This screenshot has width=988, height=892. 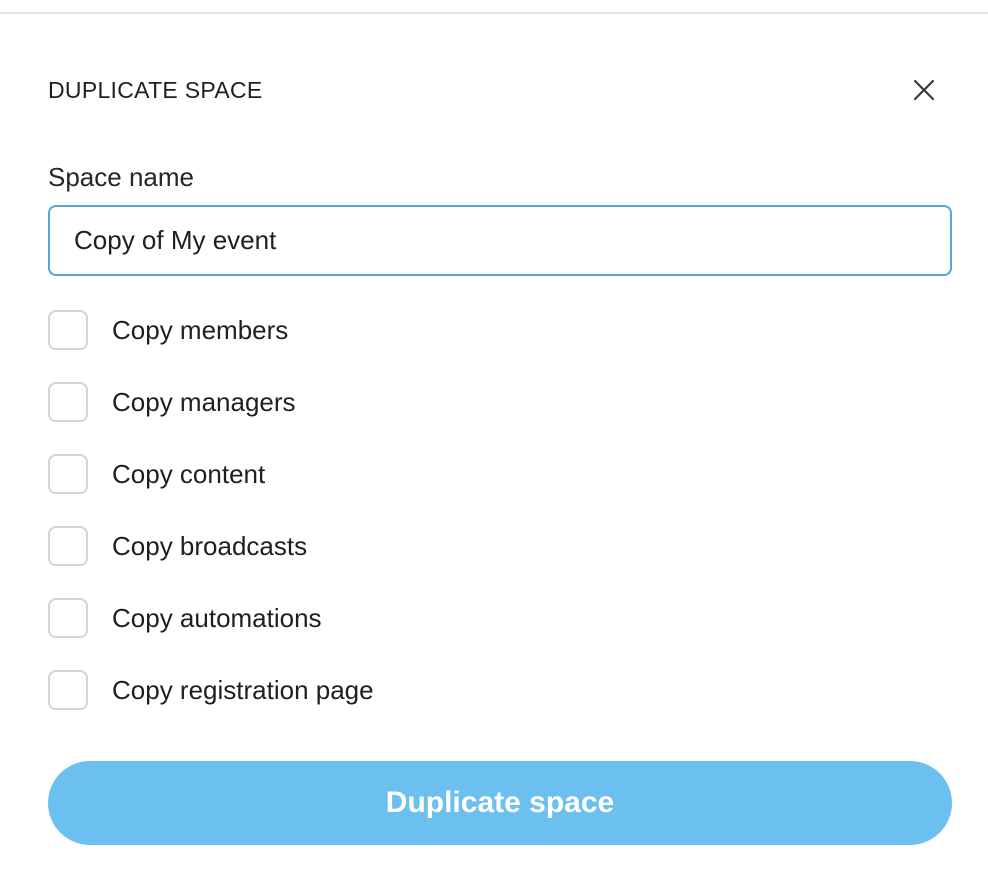 I want to click on close-icon, so click(x=924, y=90).